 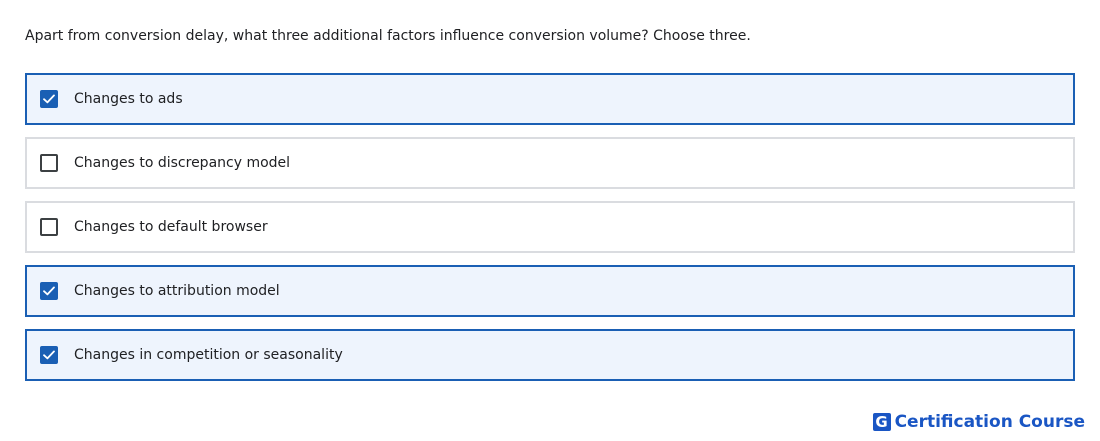 I want to click on option-changes-in-competition-or-seasonality: Changes in competition or seasonality, so click(x=550, y=355).